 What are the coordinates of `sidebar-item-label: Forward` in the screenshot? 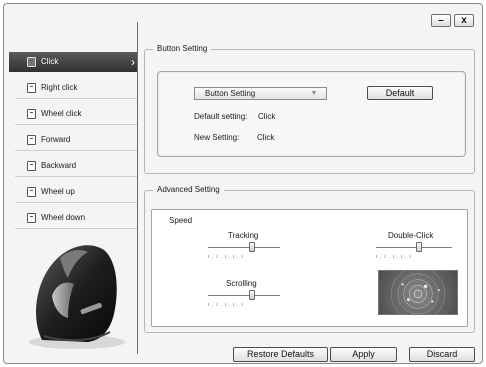 It's located at (56, 139).